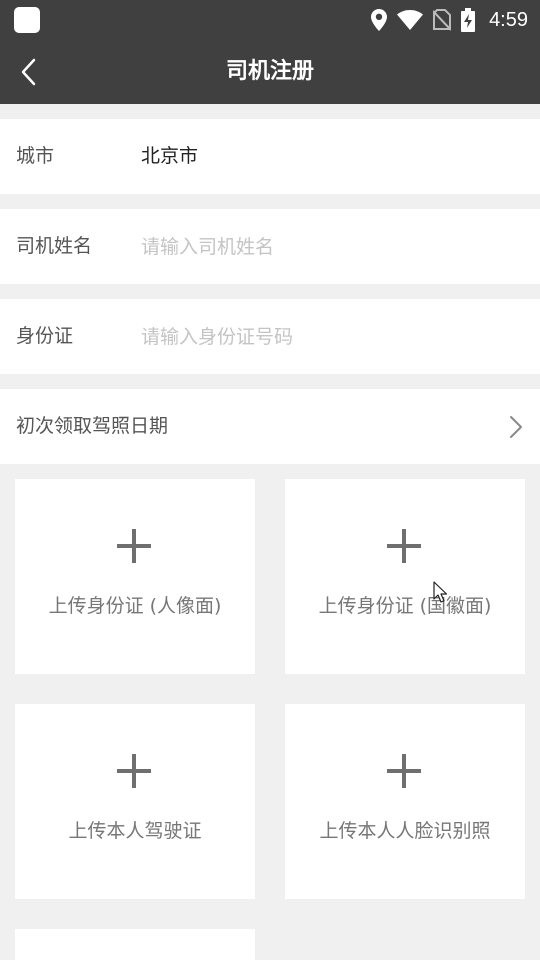 This screenshot has width=540, height=960. Describe the element at coordinates (270, 20) in the screenshot. I see `status-bar: 4:59` at that location.